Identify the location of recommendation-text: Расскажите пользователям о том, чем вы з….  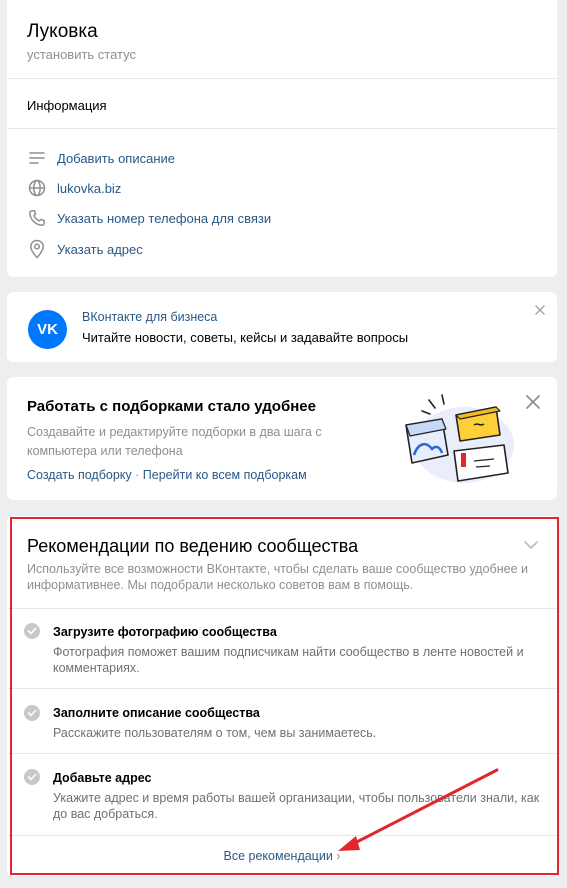
(215, 733).